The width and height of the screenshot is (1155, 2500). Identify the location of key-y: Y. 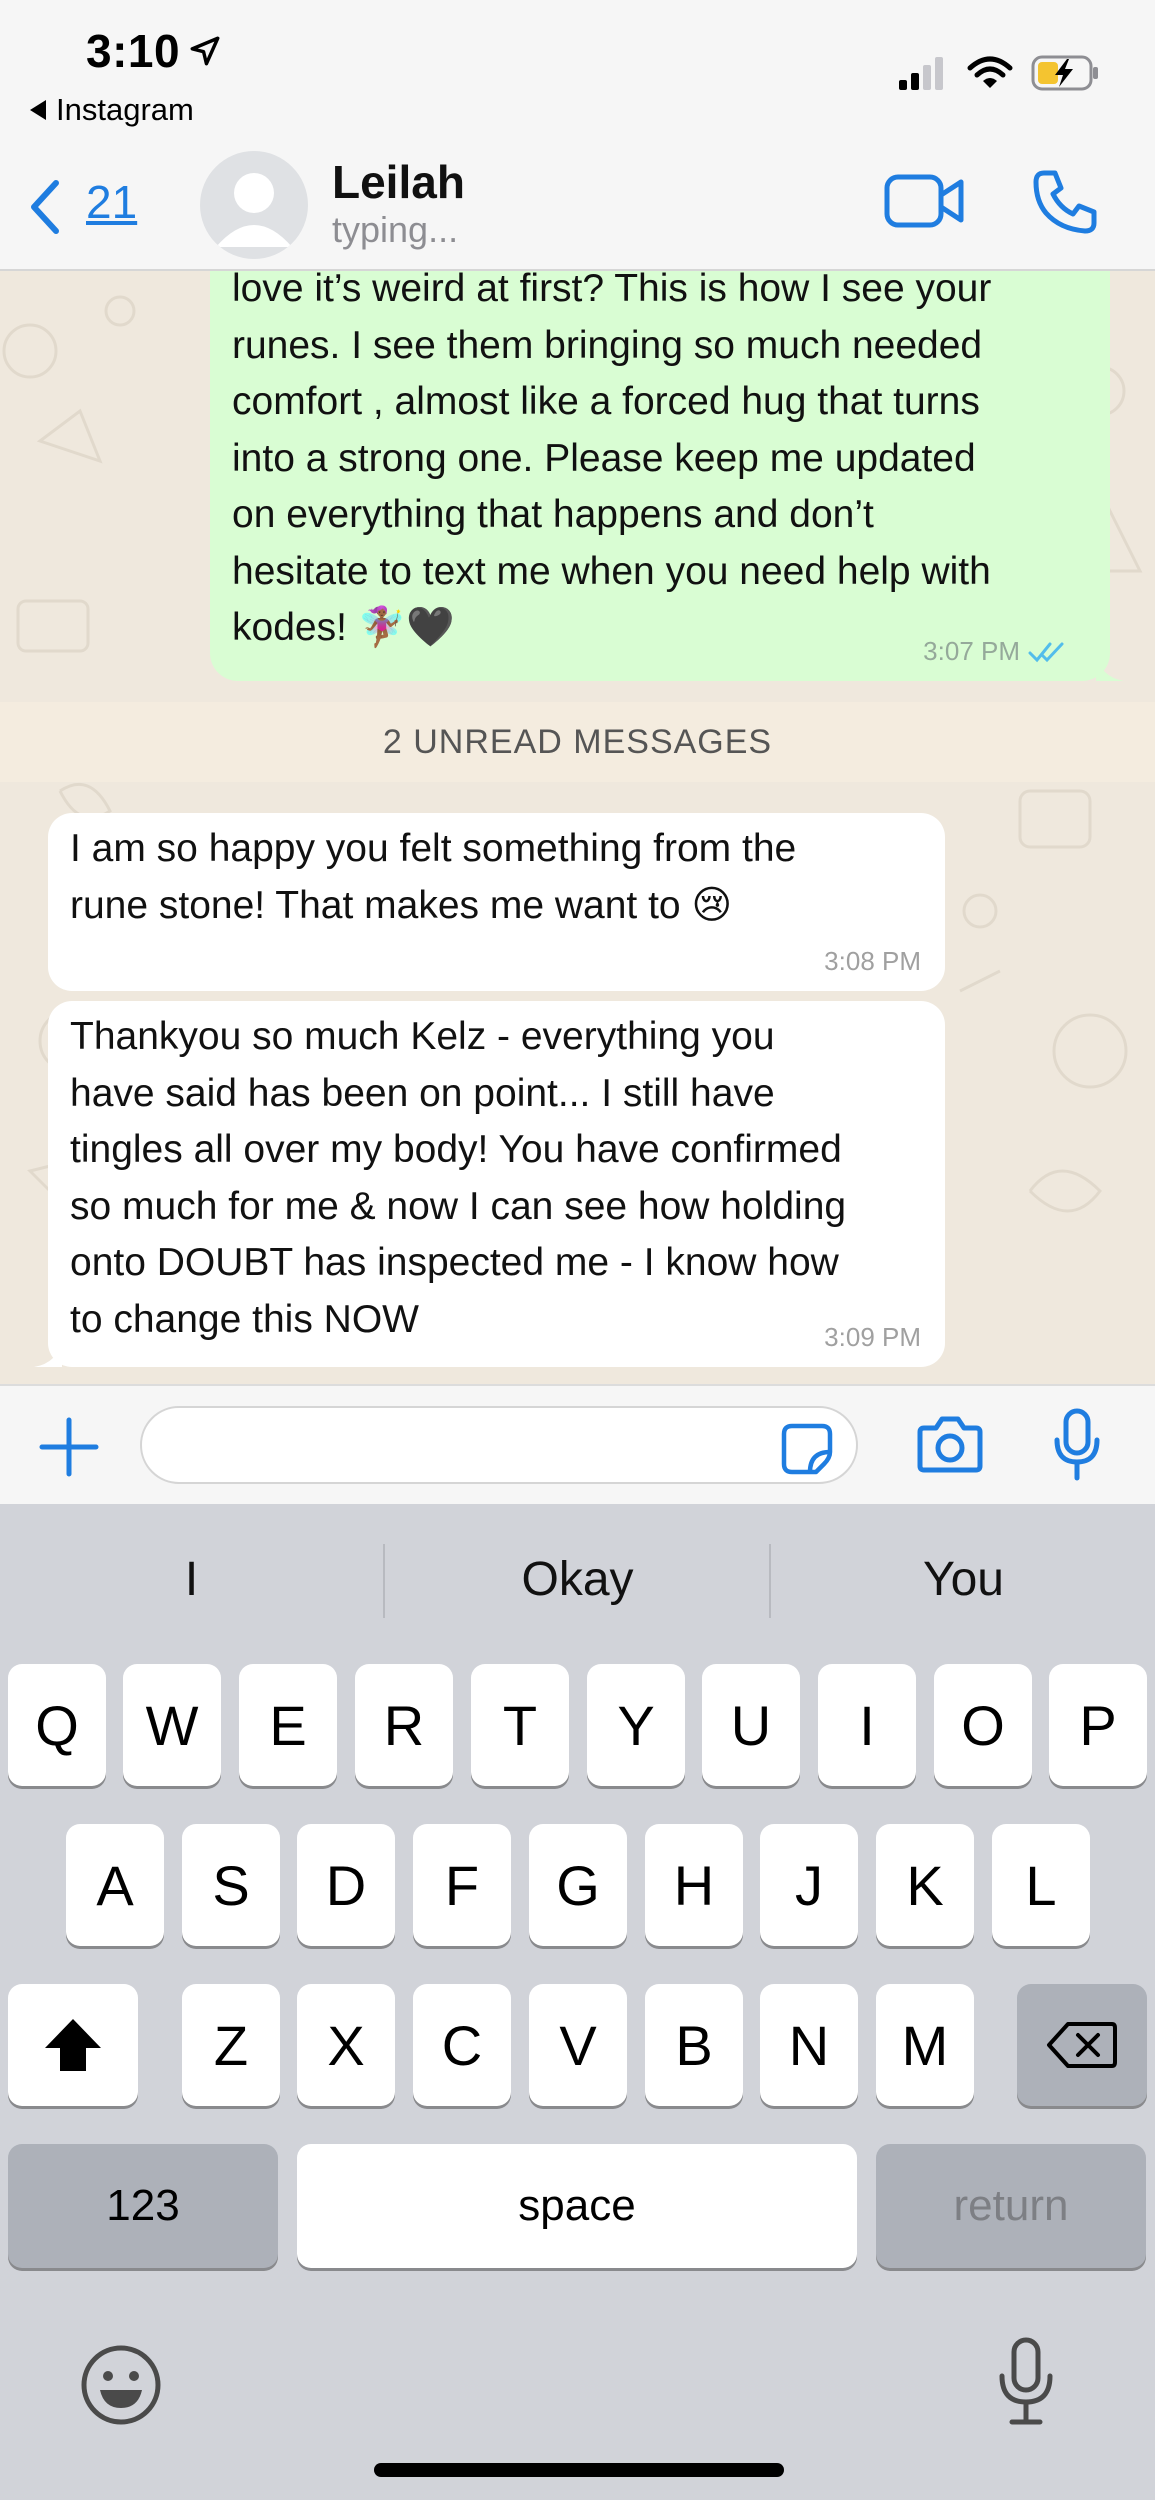
(636, 1725).